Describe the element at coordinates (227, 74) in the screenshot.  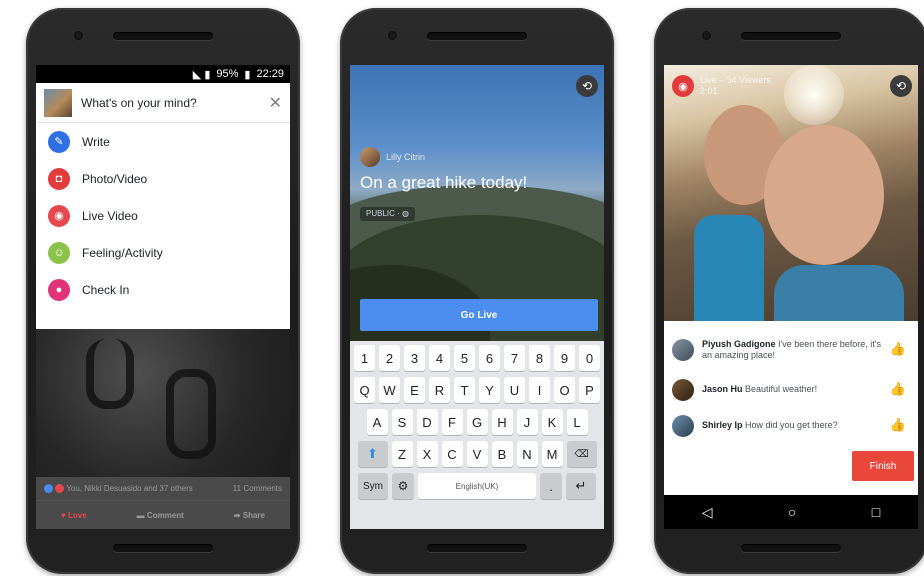
I see `battery-level: 95%` at that location.